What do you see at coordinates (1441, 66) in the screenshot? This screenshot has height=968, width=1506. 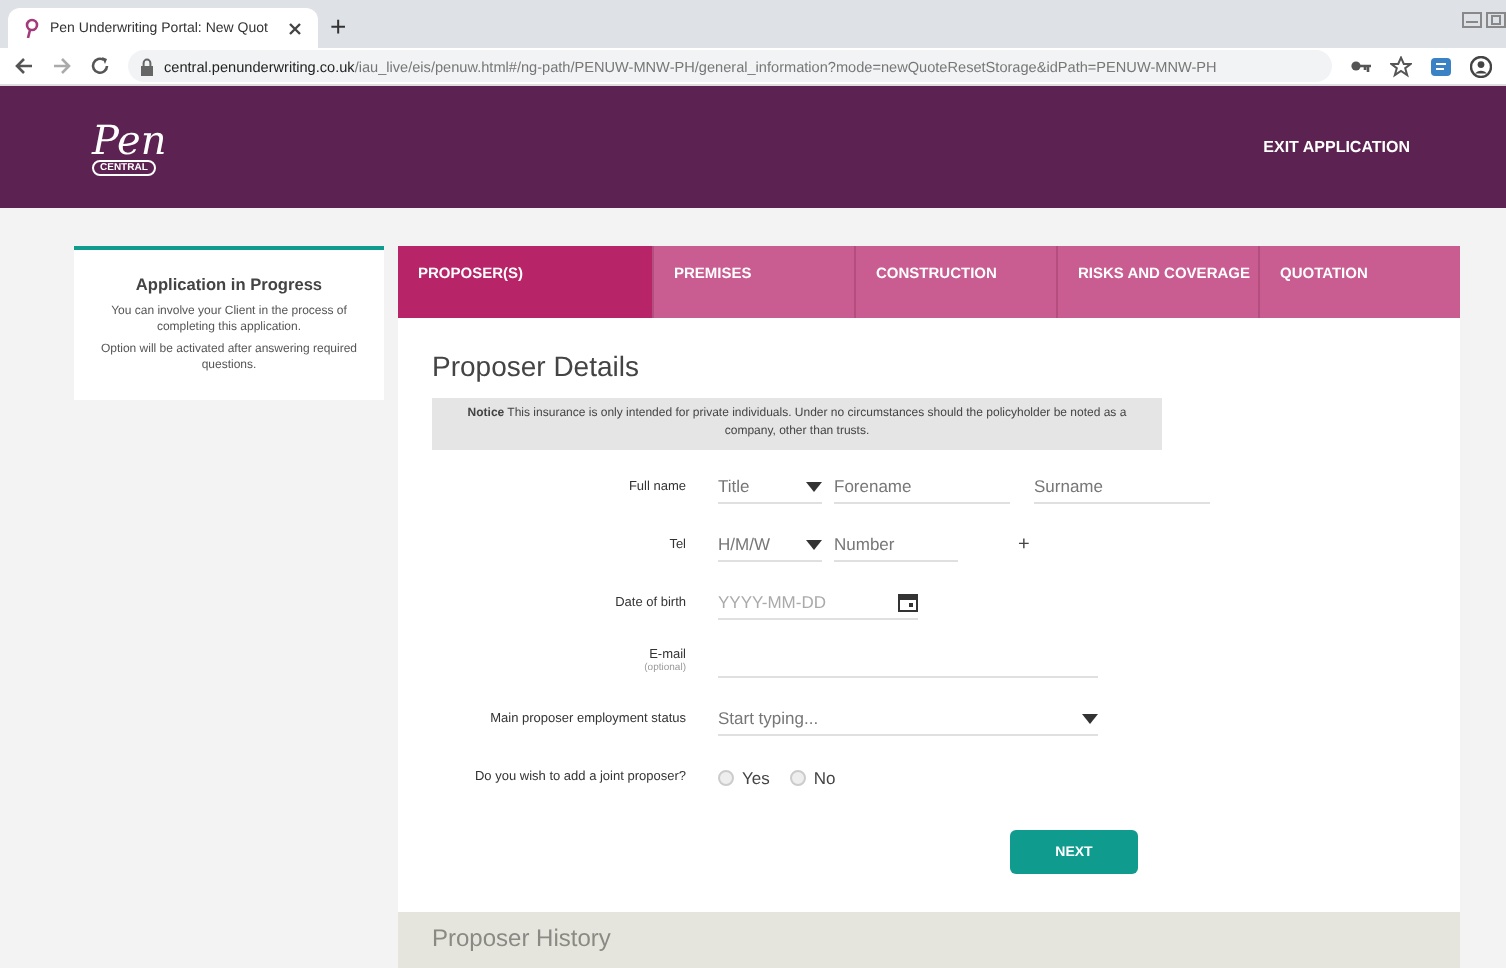 I see `extension-icon` at bounding box center [1441, 66].